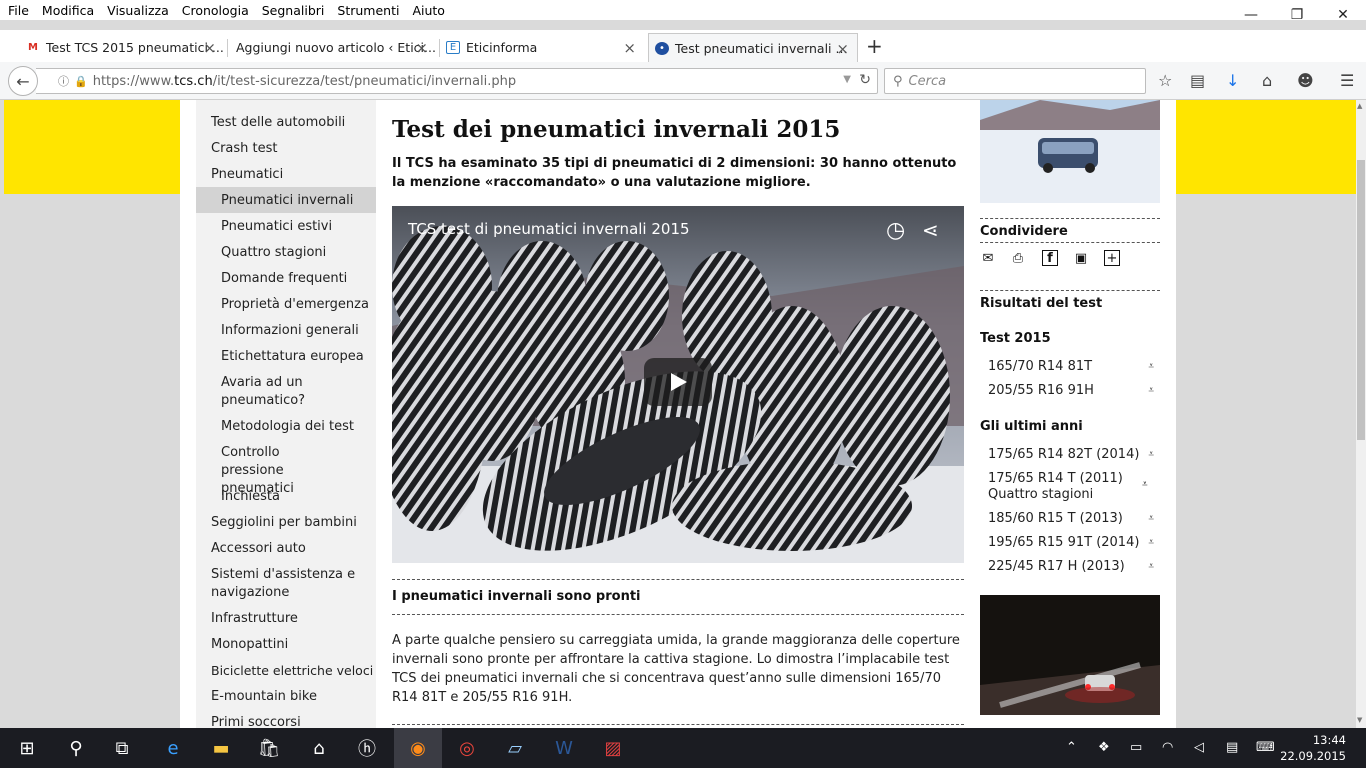  Describe the element at coordinates (1359, 106) in the screenshot. I see `scroll-up-icon: ▲` at that location.